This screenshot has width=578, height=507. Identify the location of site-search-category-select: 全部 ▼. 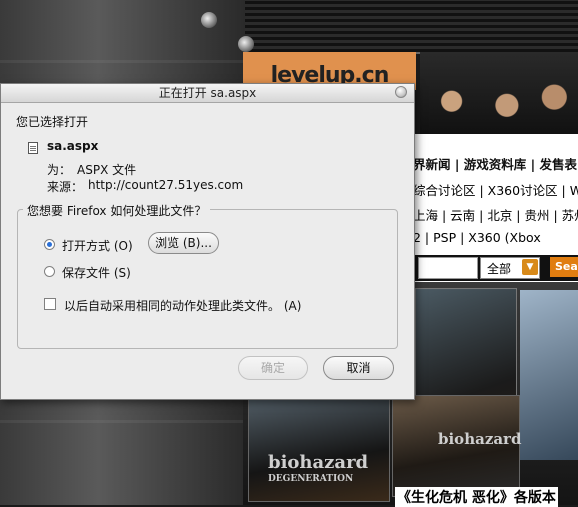
(510, 268).